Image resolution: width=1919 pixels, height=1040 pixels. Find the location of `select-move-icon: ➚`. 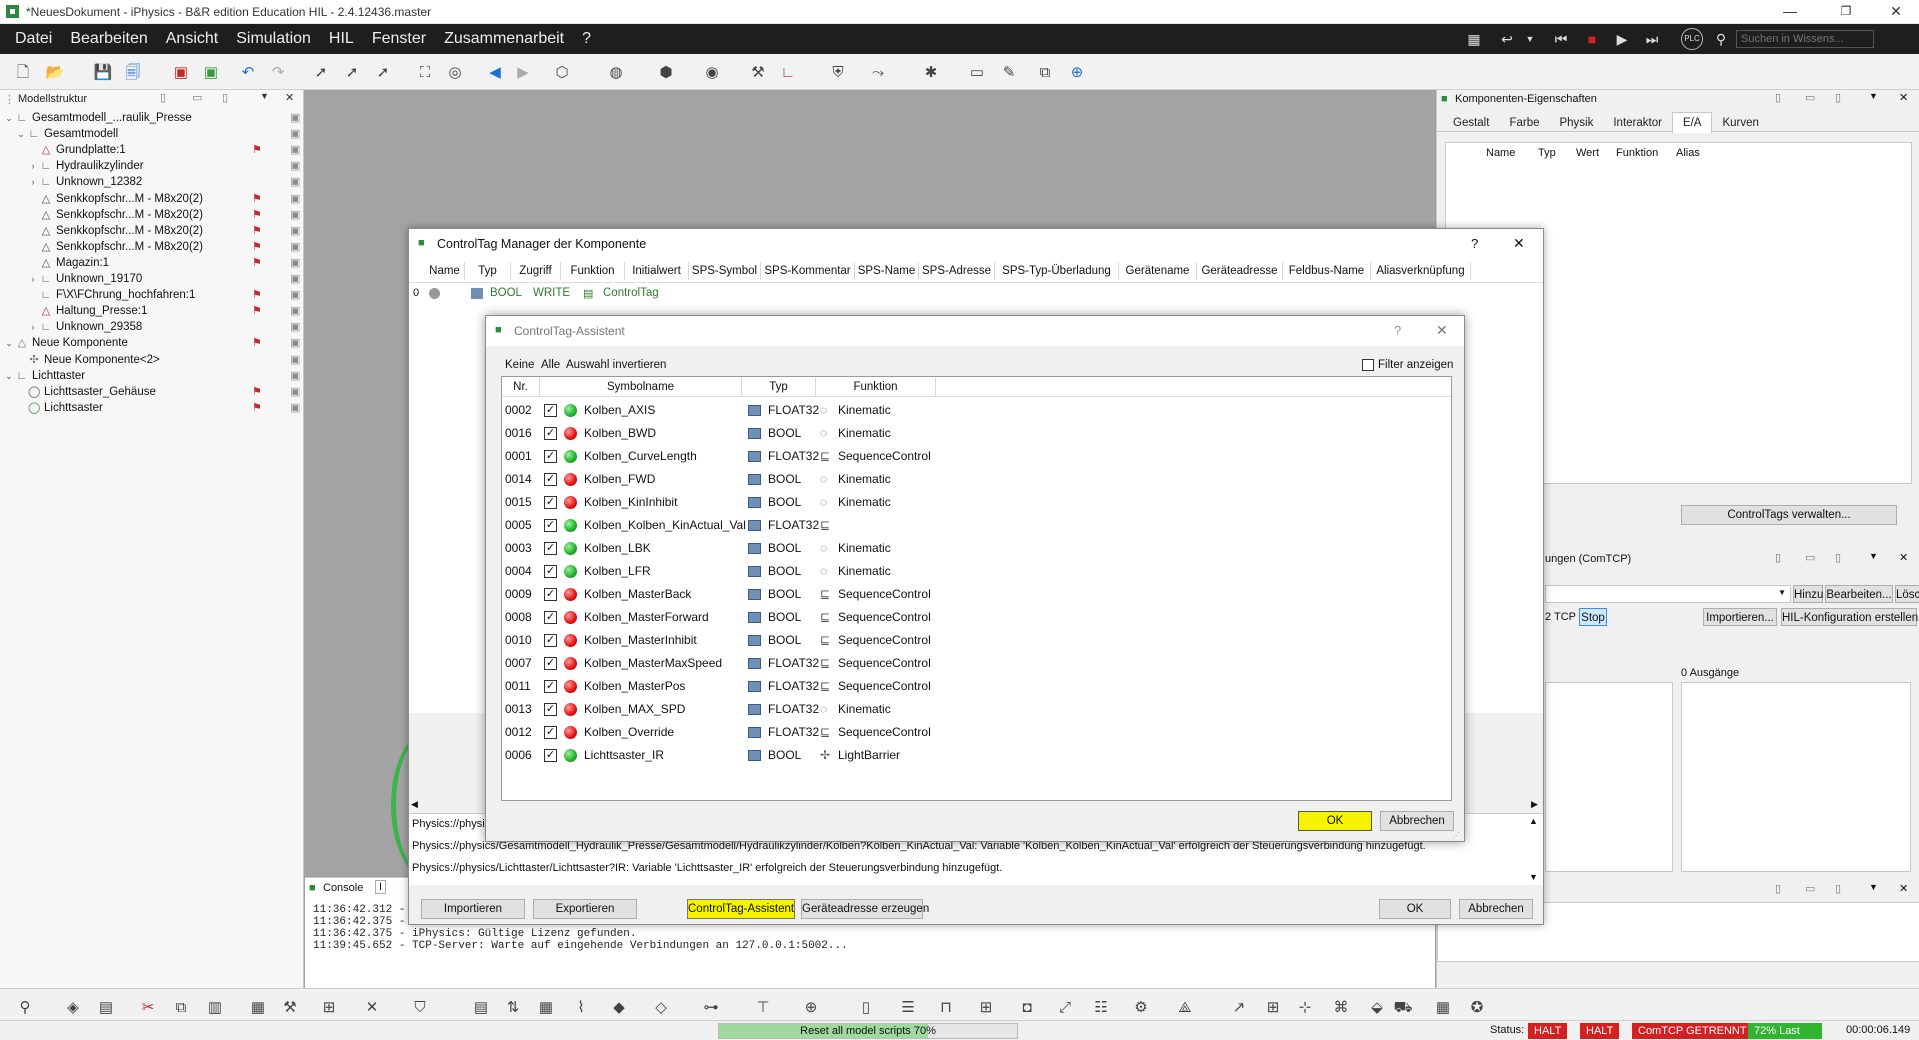

select-move-icon: ➚ is located at coordinates (352, 73).